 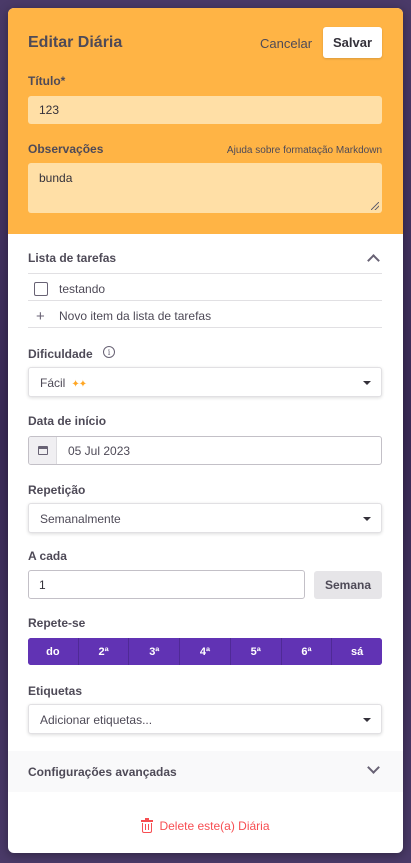 What do you see at coordinates (40, 316) in the screenshot?
I see `plus-icon: +` at bounding box center [40, 316].